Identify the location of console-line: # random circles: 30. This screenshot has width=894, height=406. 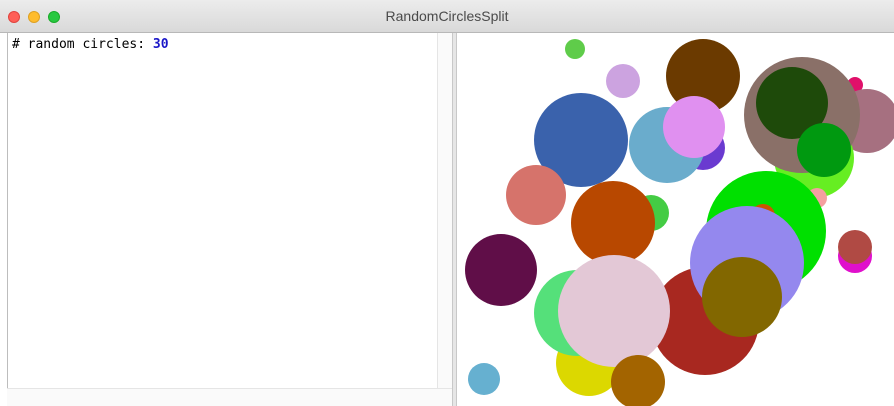
(90, 44).